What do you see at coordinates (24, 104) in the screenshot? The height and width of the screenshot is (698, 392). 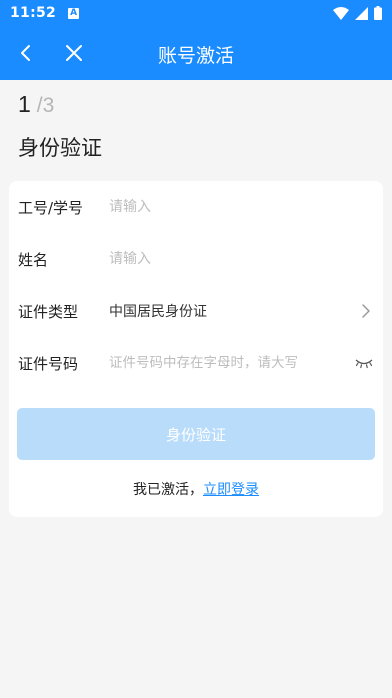 I see `step-current: 1` at bounding box center [24, 104].